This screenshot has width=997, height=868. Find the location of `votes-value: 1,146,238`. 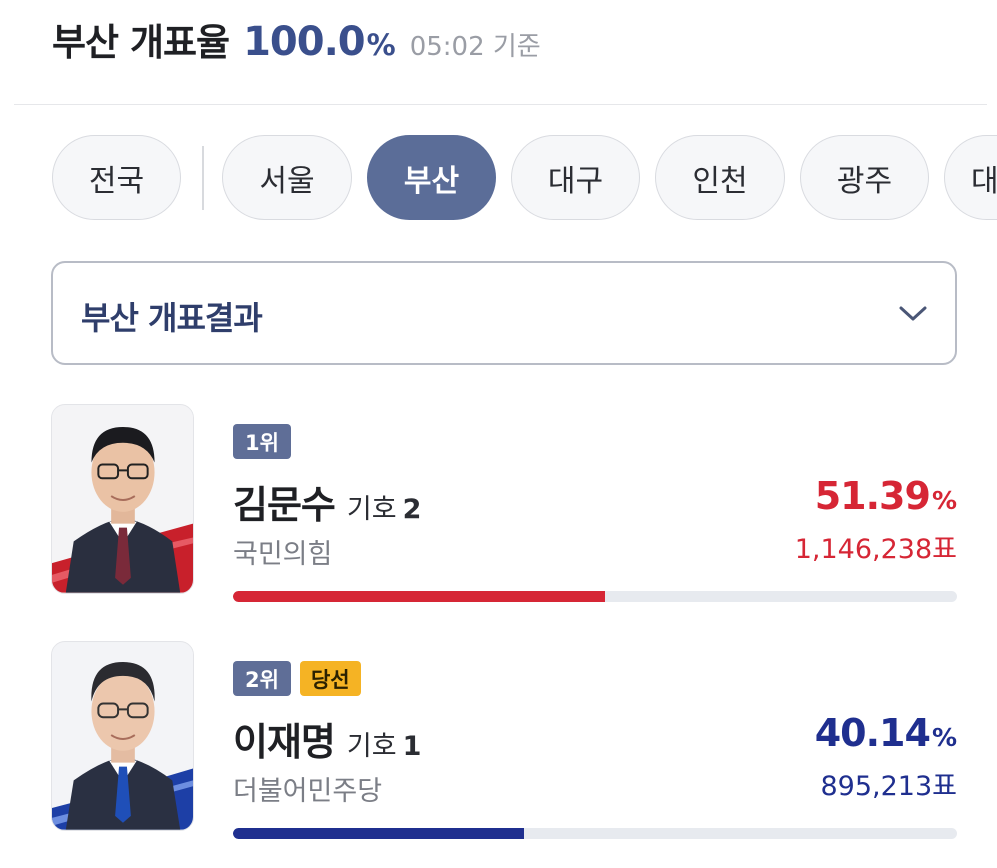

votes-value: 1,146,238 is located at coordinates (863, 549).